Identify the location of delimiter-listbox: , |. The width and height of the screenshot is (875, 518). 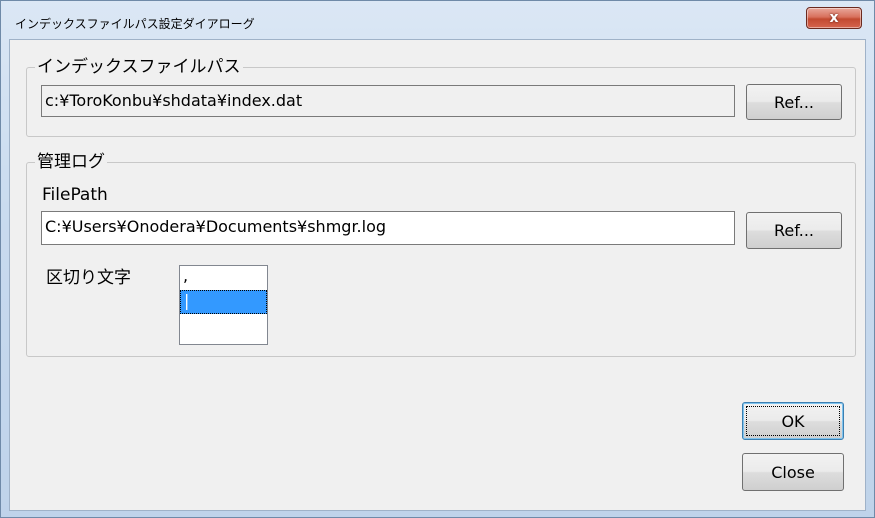
(223, 305).